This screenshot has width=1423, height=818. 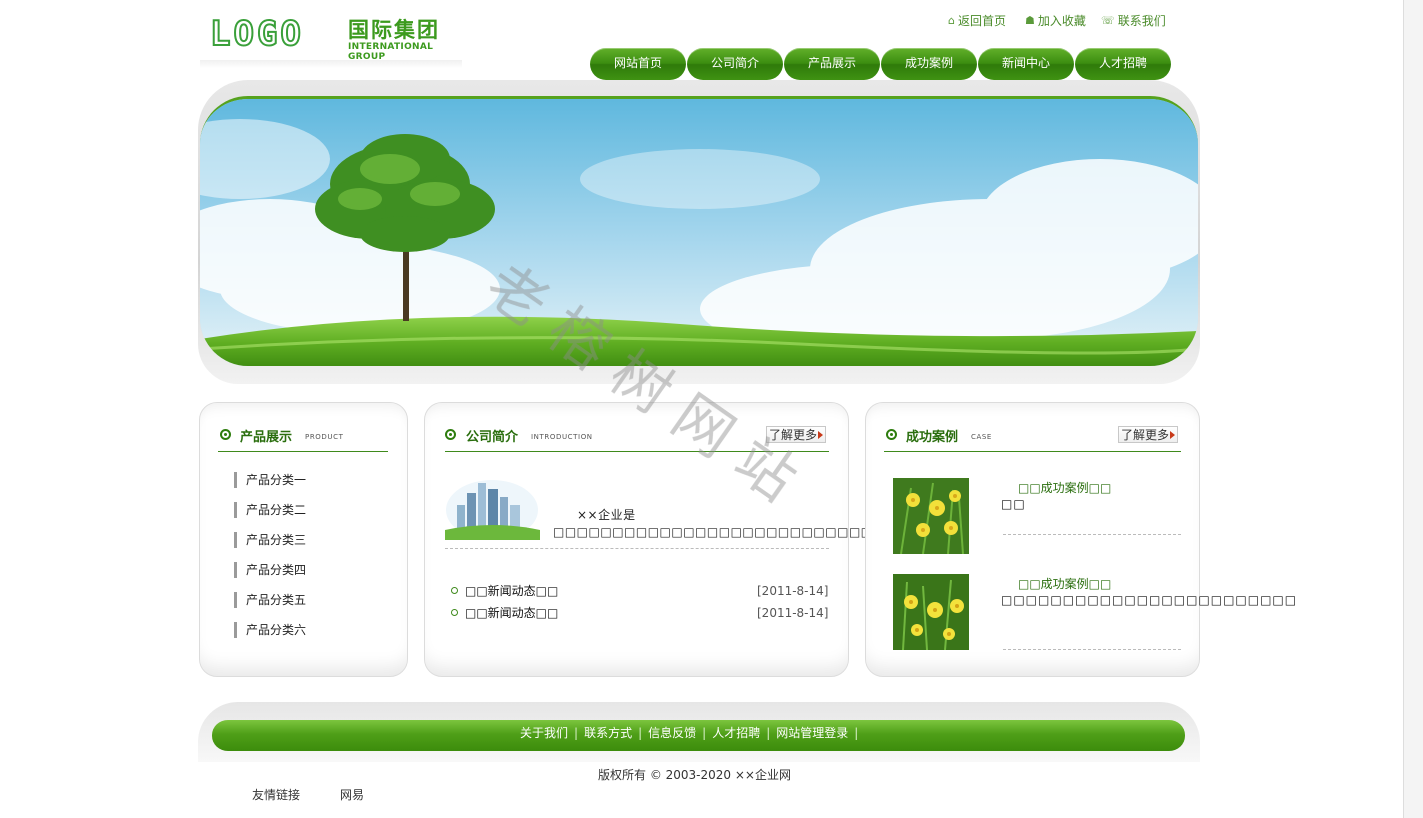 I want to click on product-category-3: 产品分类三, so click(x=270, y=540).